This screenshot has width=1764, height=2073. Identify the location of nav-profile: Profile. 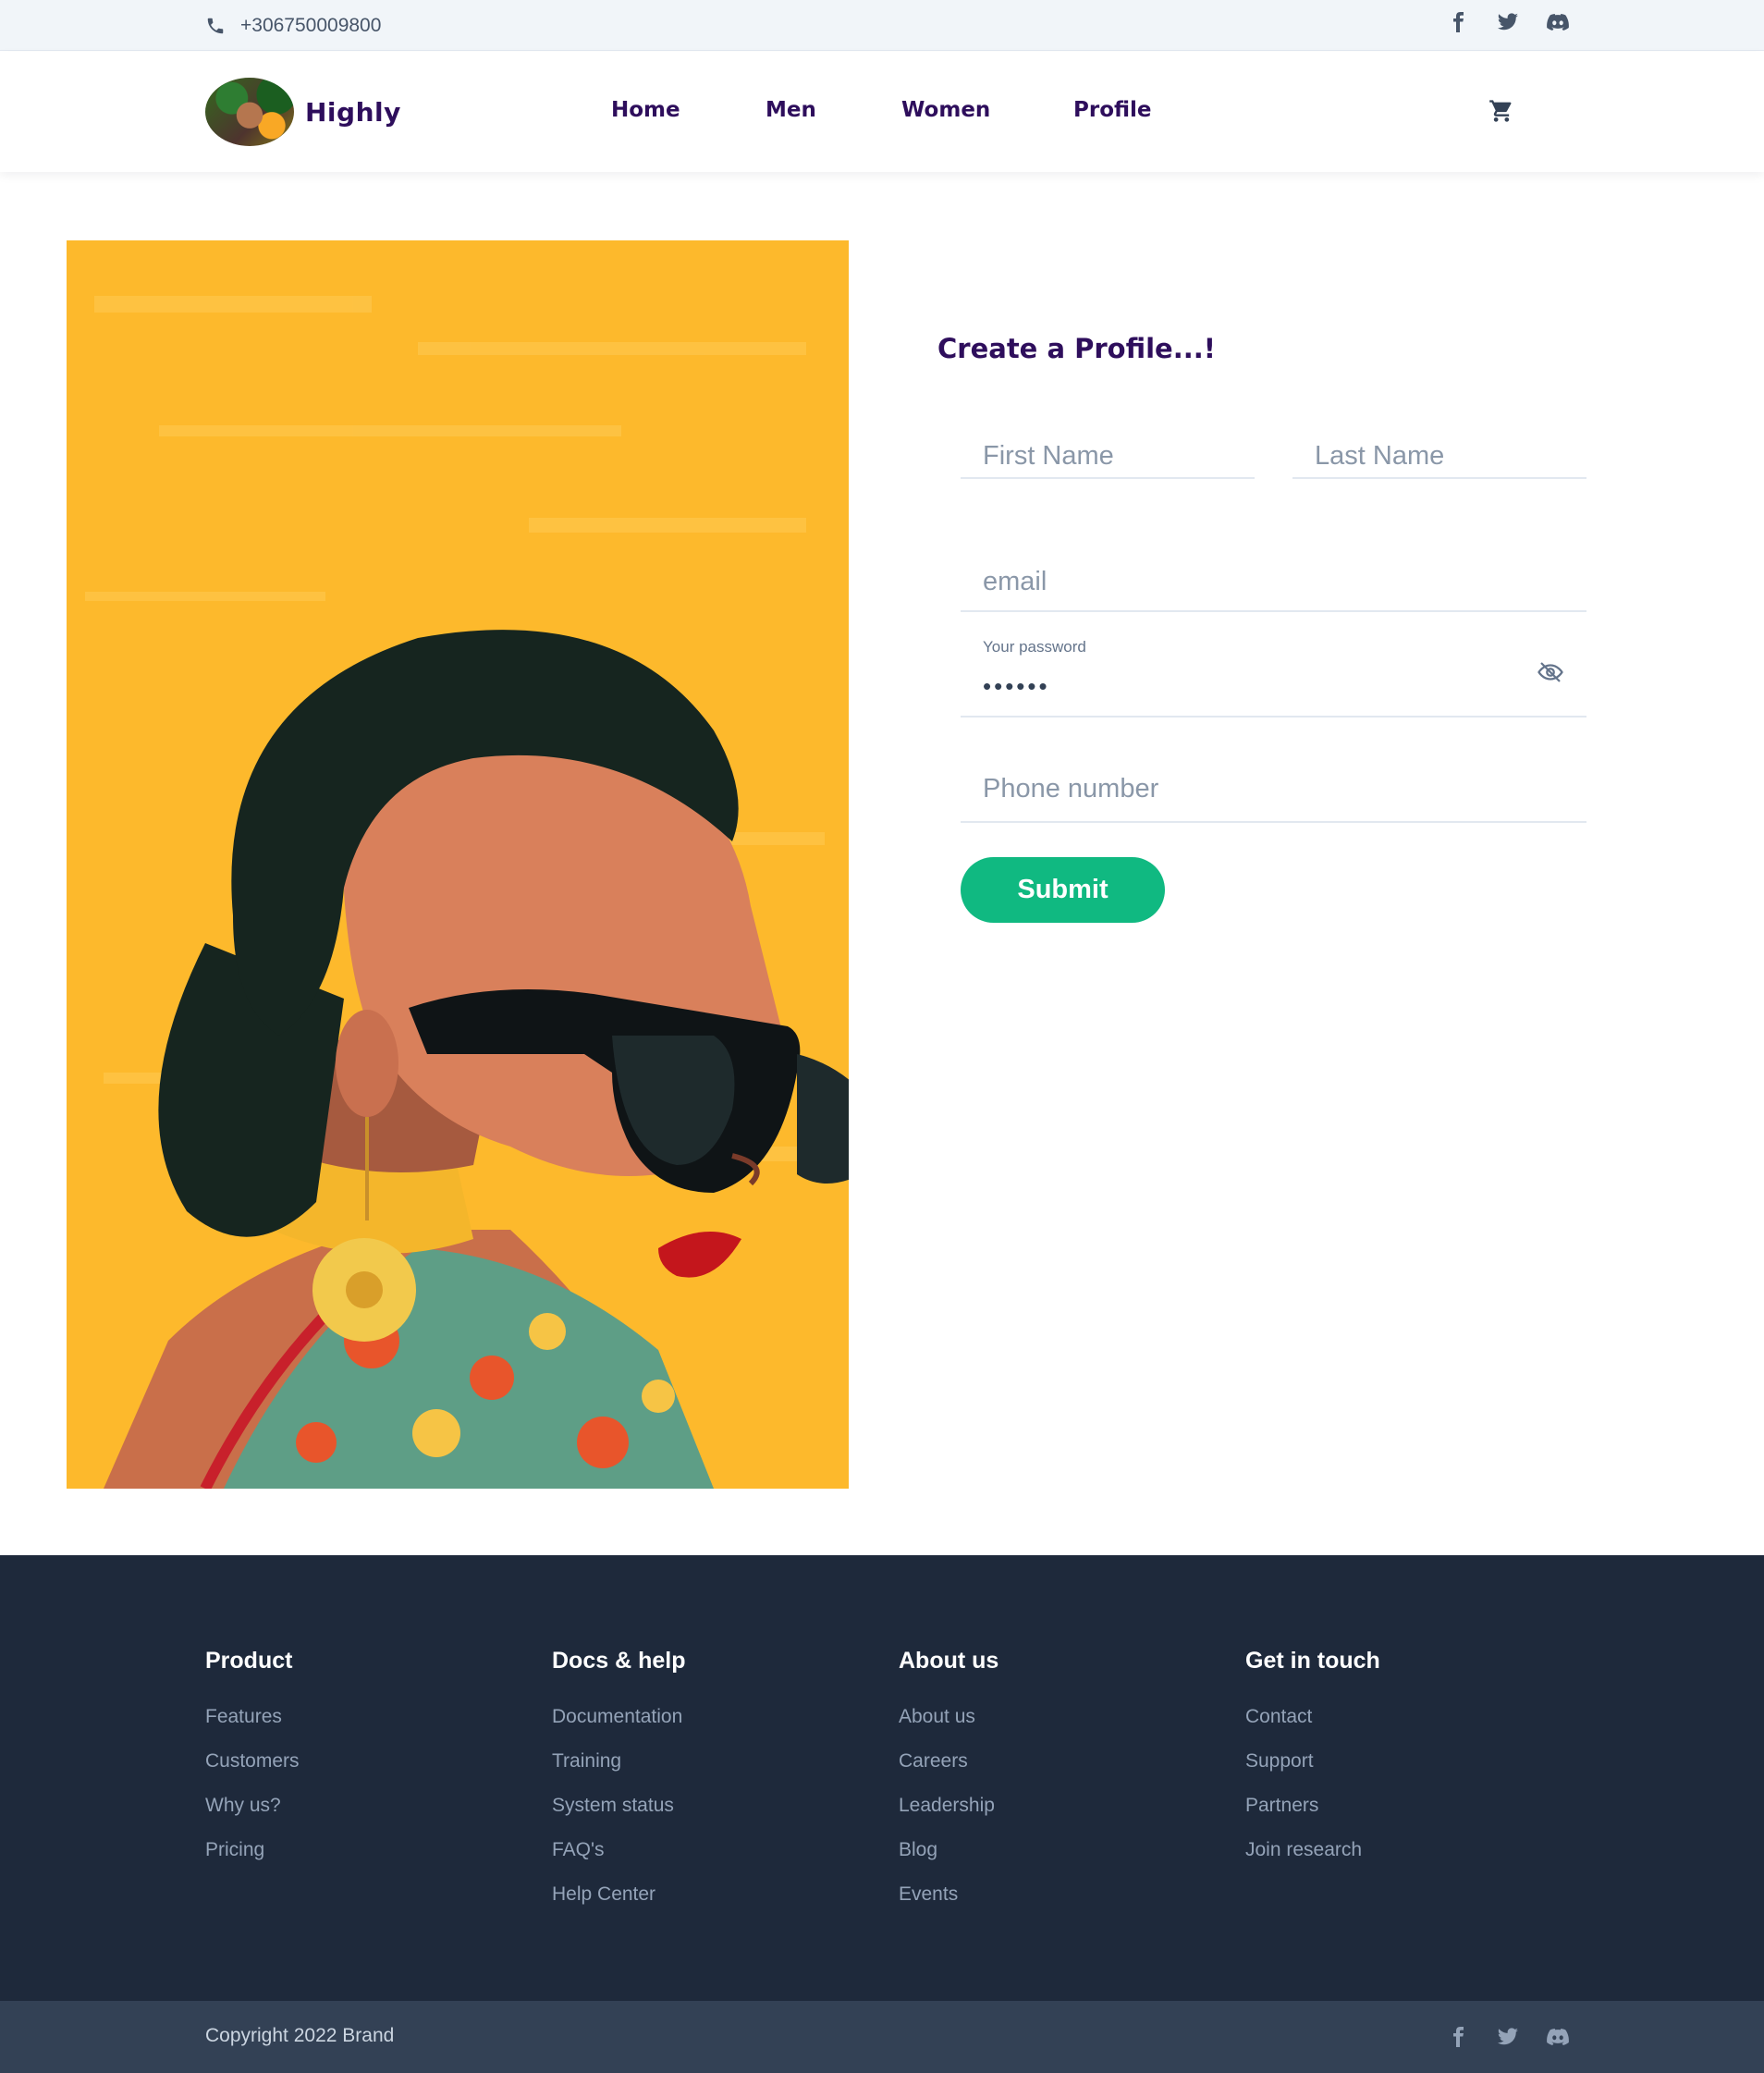
(1112, 110).